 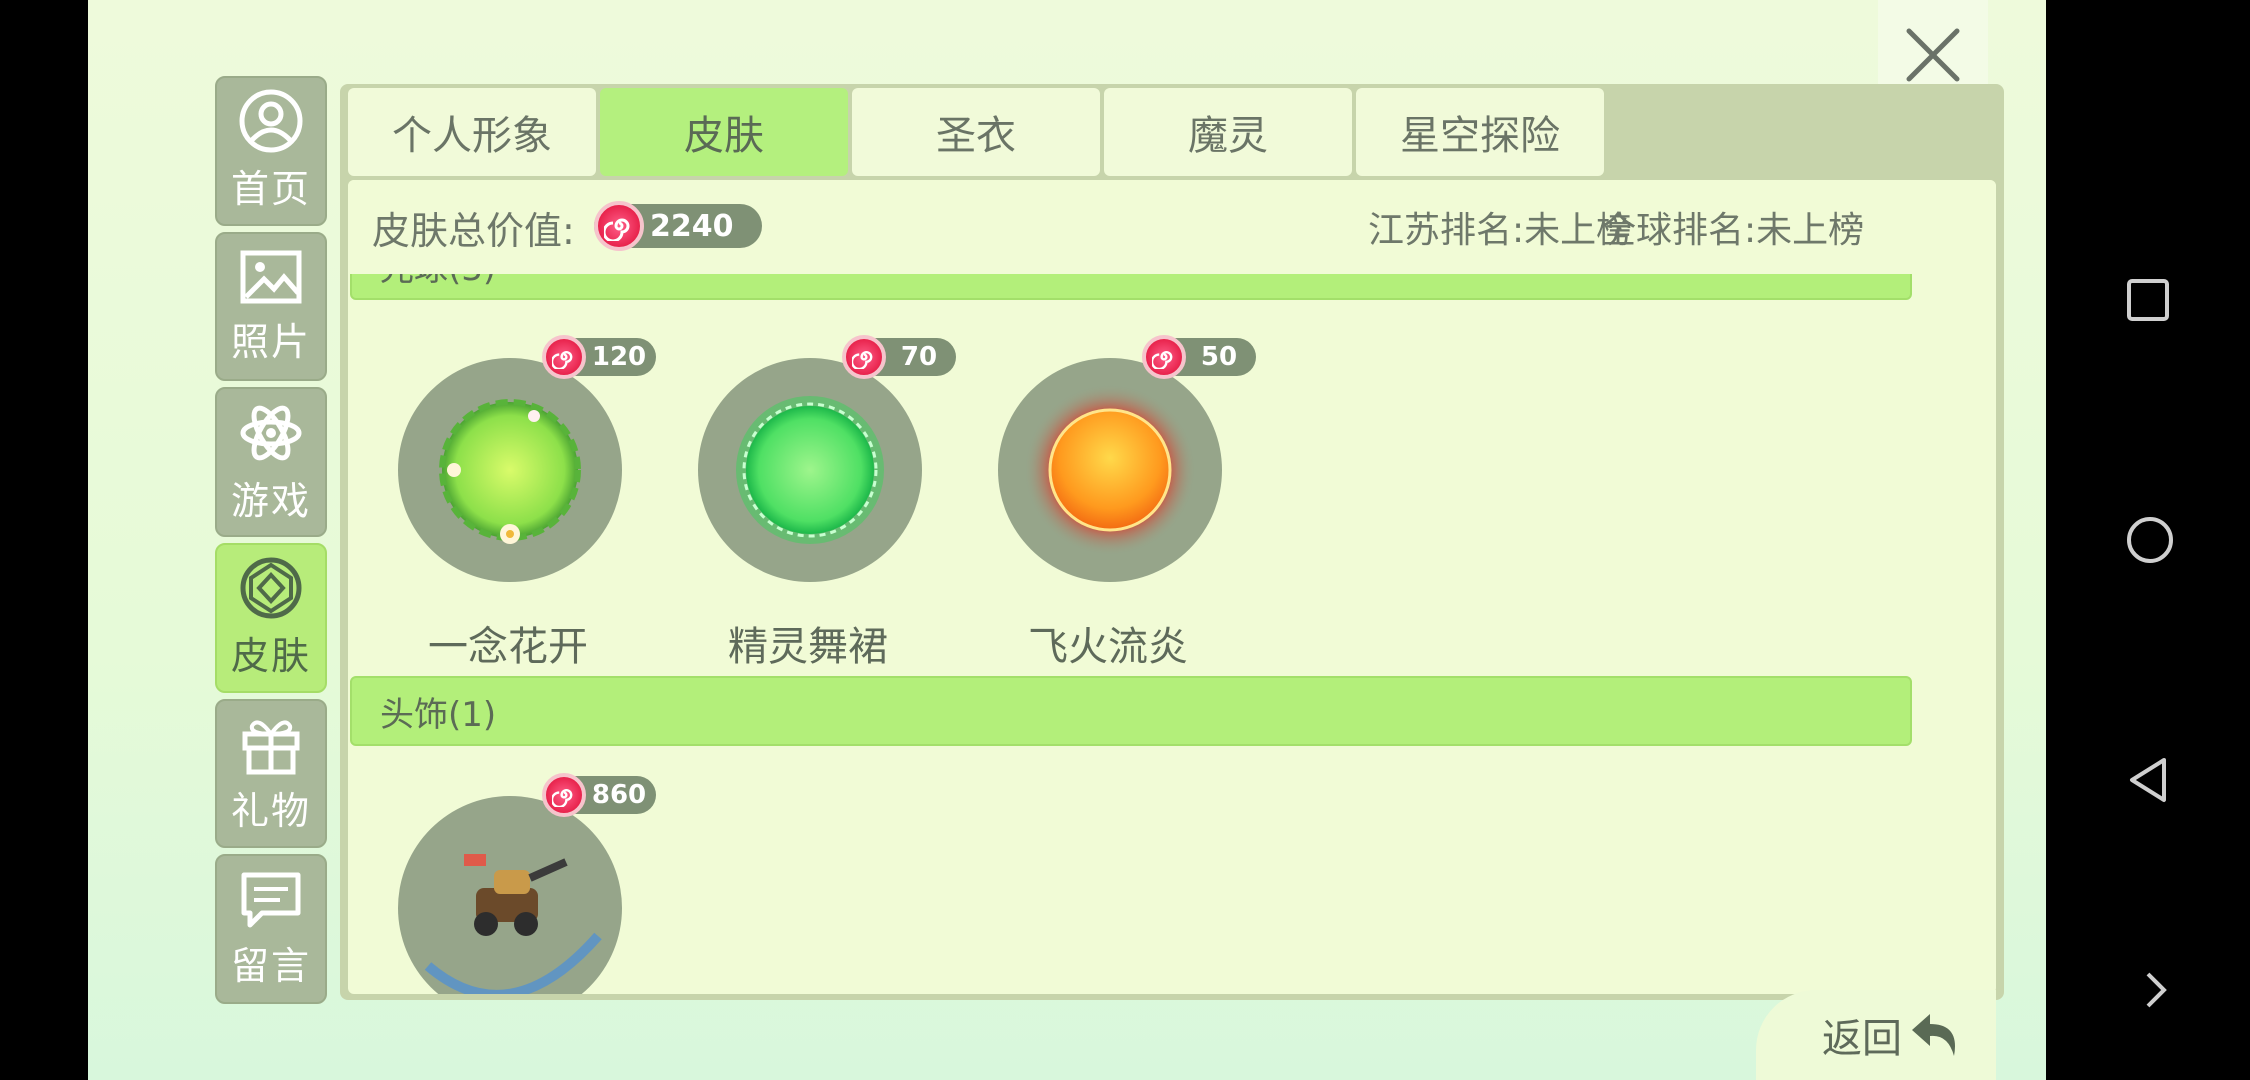 I want to click on price-badge: 860, so click(x=601, y=795).